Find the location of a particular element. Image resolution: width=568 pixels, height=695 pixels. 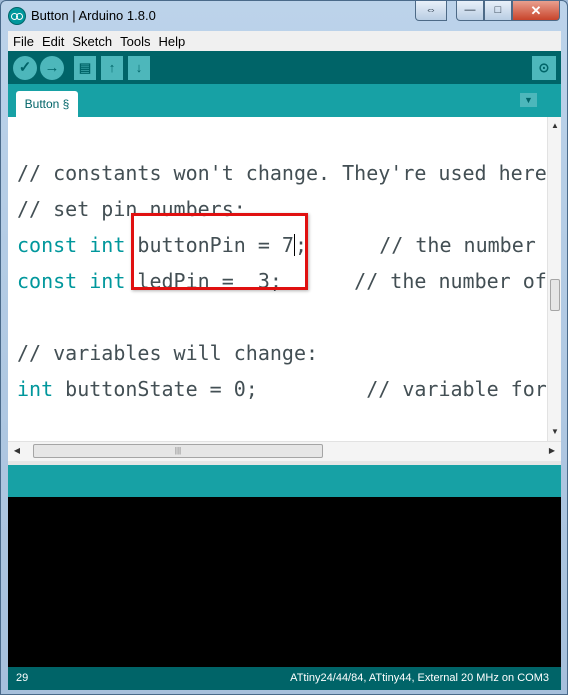

new-sketch-icon: ▤ is located at coordinates (85, 68).